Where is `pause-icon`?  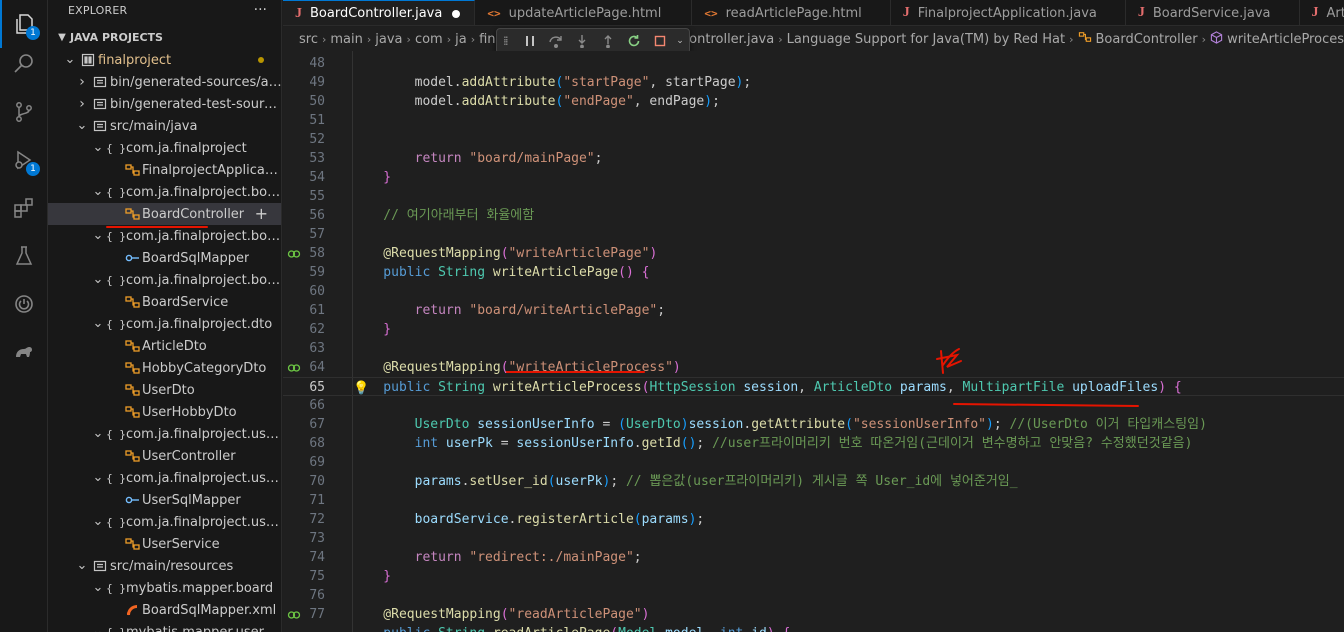 pause-icon is located at coordinates (530, 41).